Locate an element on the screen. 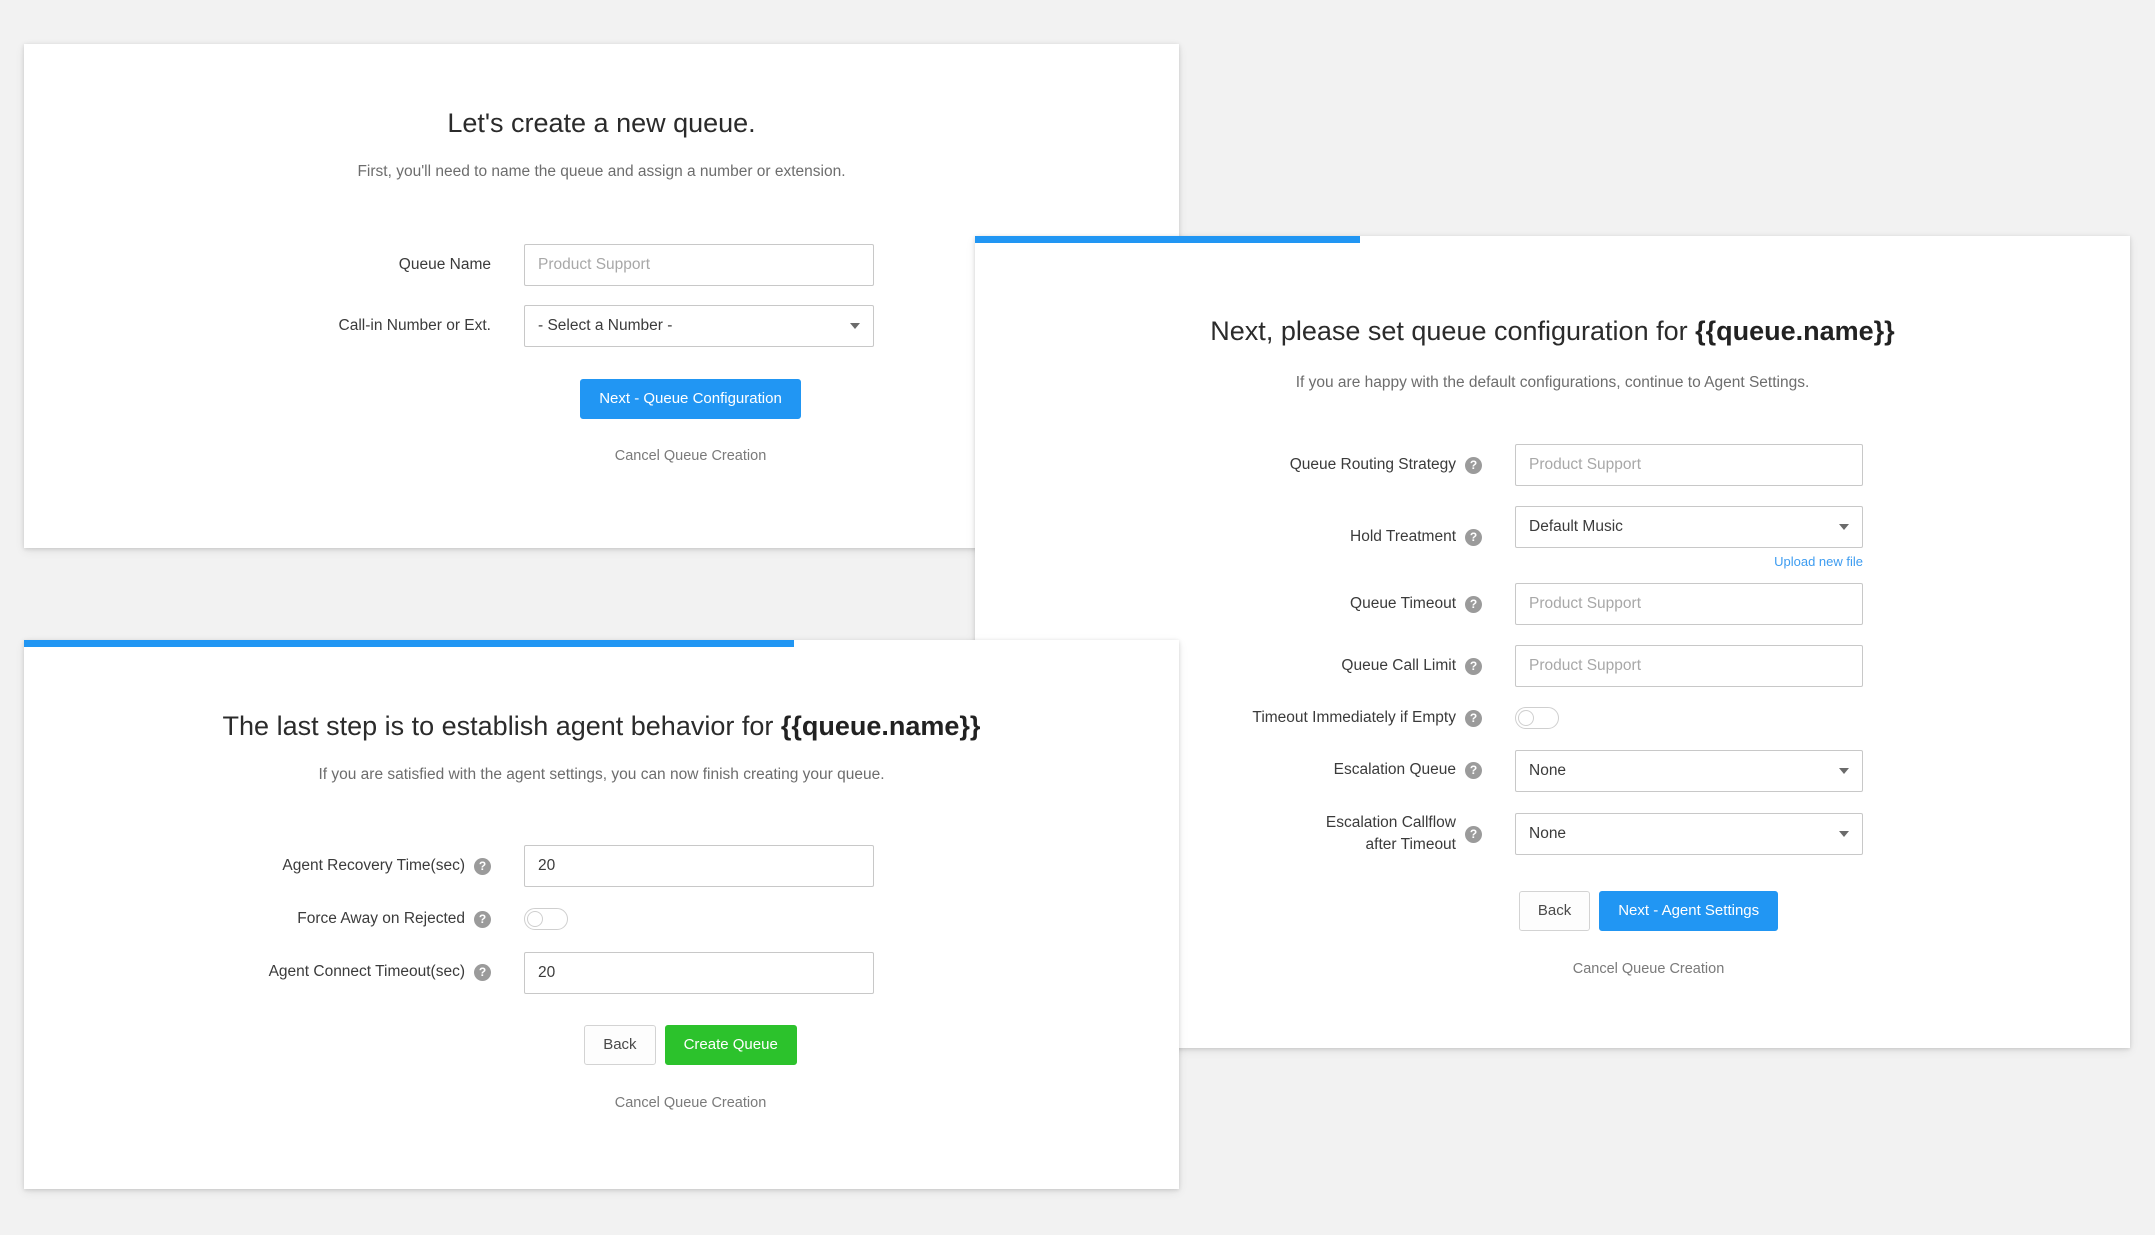 Image resolution: width=2155 pixels, height=1235 pixels. queue-routing-strategy-input is located at coordinates (1689, 465).